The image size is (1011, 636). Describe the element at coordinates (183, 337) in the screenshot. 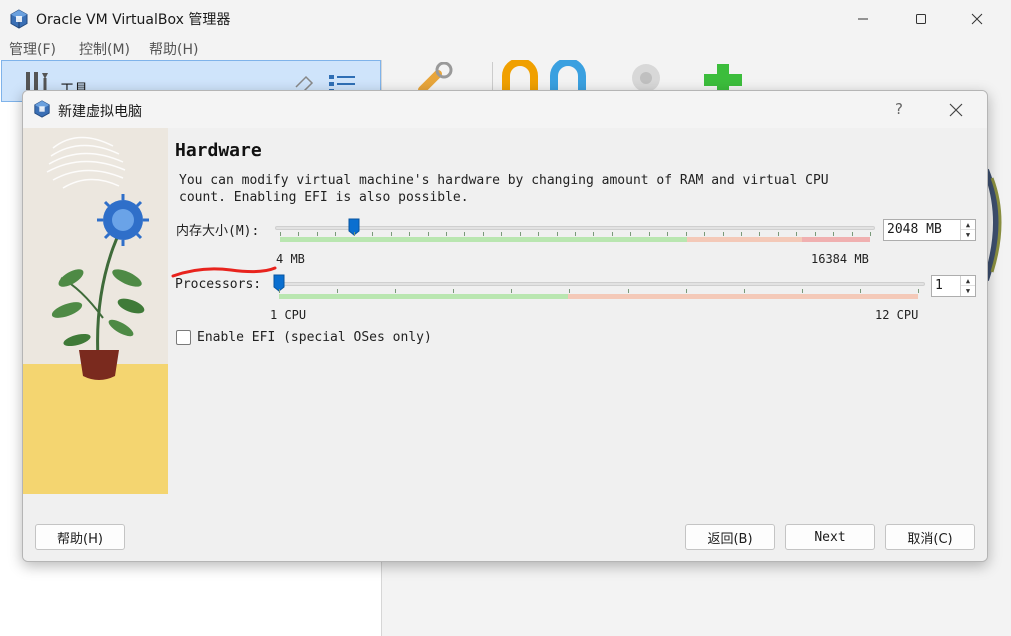

I see `enable-efi-checkbox` at that location.